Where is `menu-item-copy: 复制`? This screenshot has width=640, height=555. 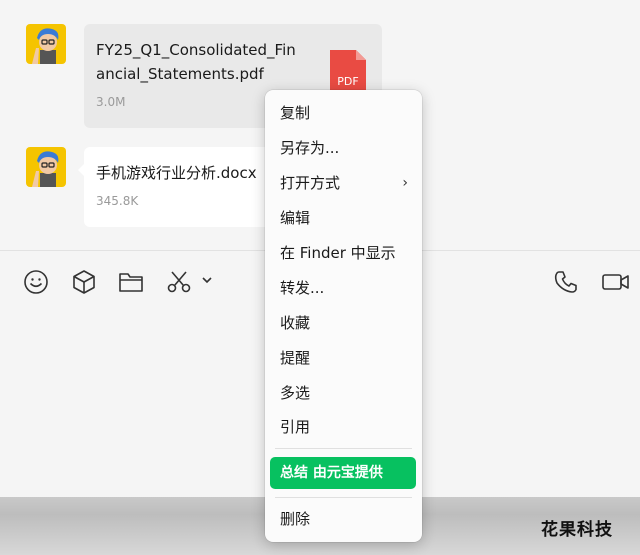
menu-item-copy: 复制 is located at coordinates (343, 113).